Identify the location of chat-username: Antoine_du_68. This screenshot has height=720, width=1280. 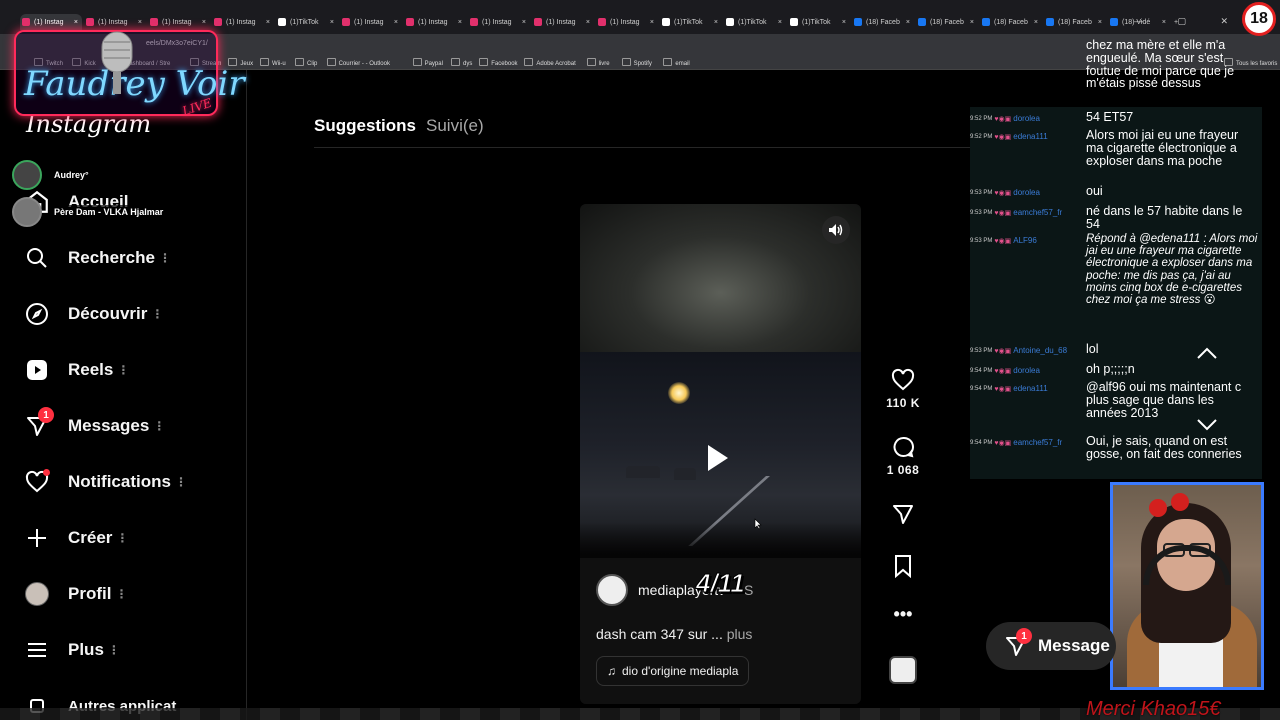
(1040, 350).